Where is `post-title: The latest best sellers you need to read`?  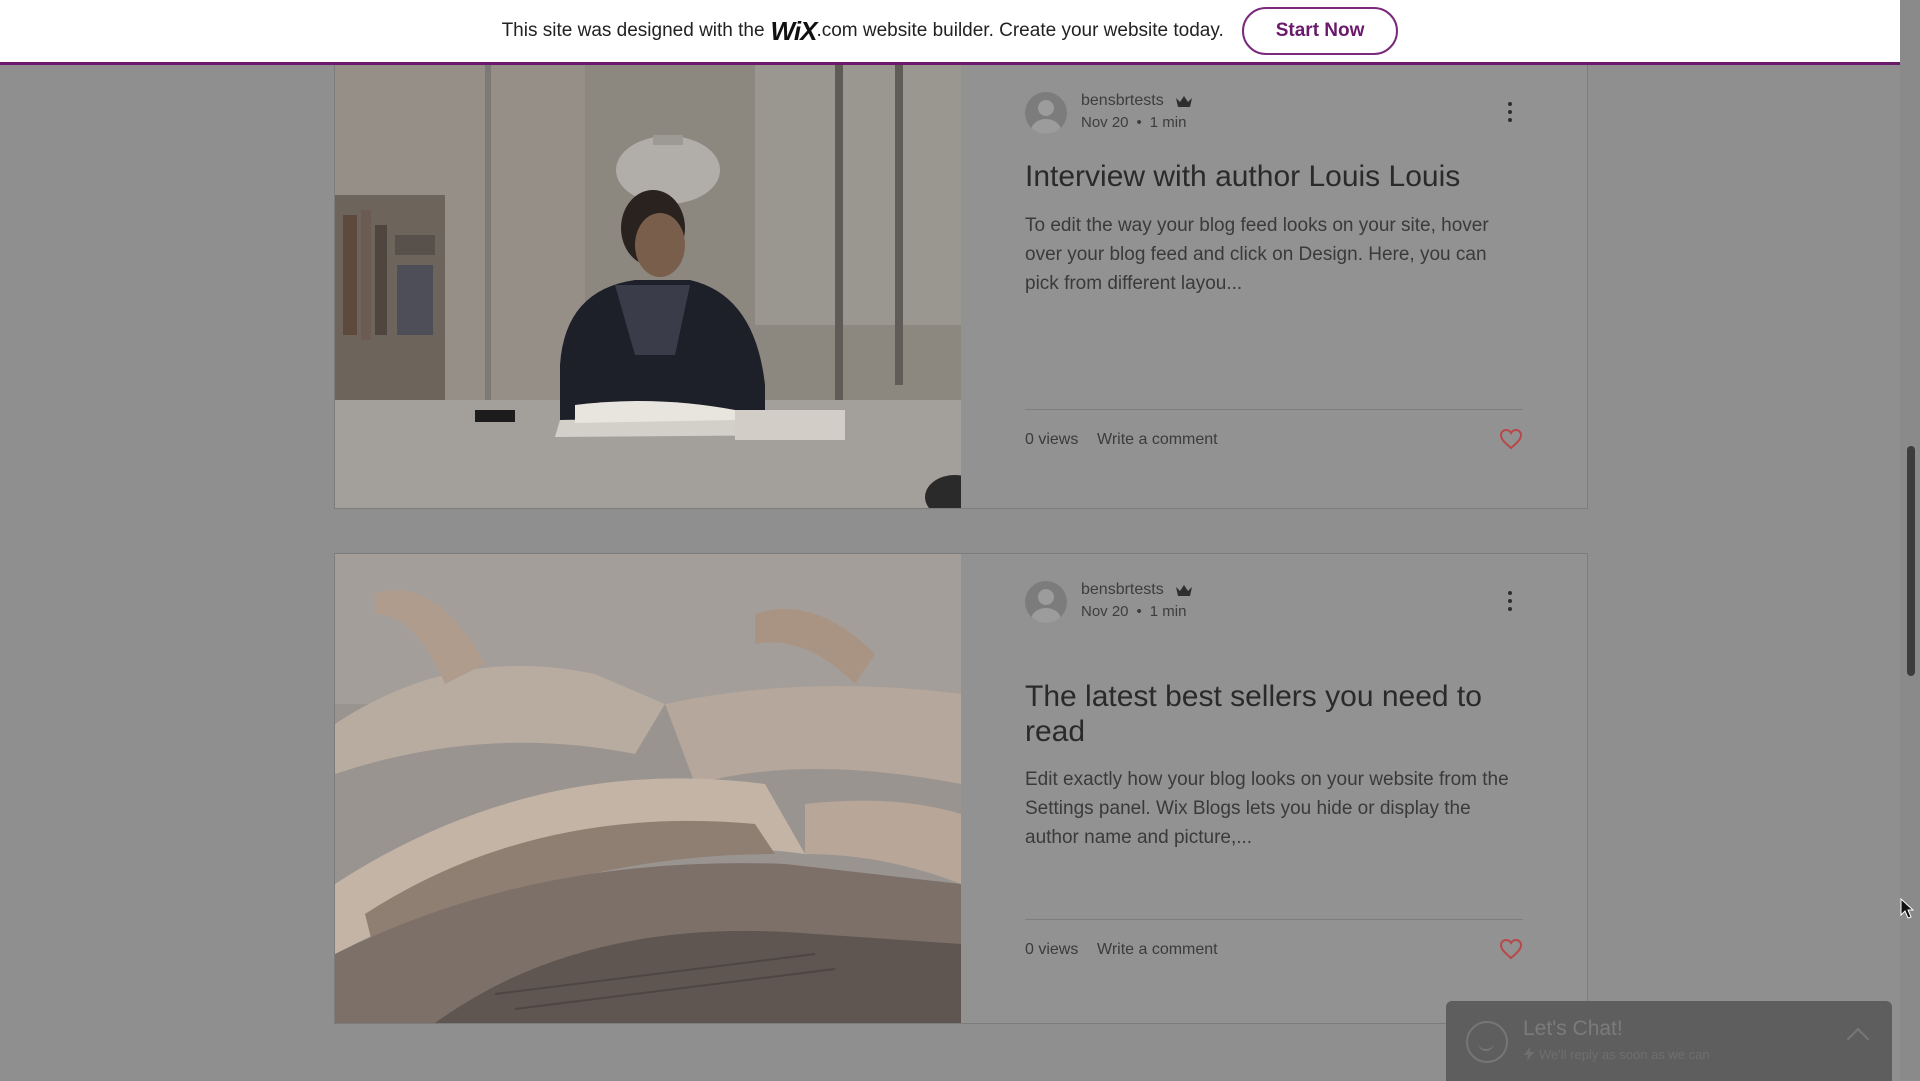 post-title: The latest best sellers you need to read is located at coordinates (1274, 714).